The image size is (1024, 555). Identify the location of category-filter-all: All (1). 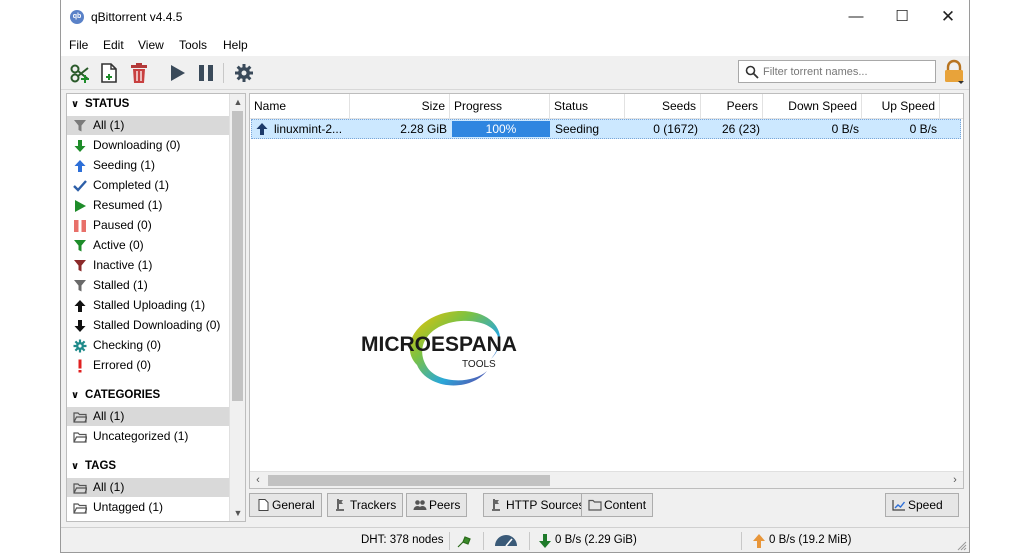
(148, 416).